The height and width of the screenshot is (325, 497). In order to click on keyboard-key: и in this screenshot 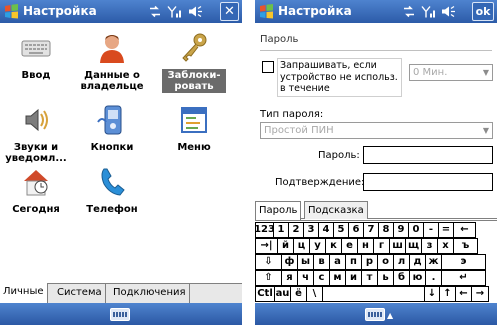, I will do `click(353, 278)`.